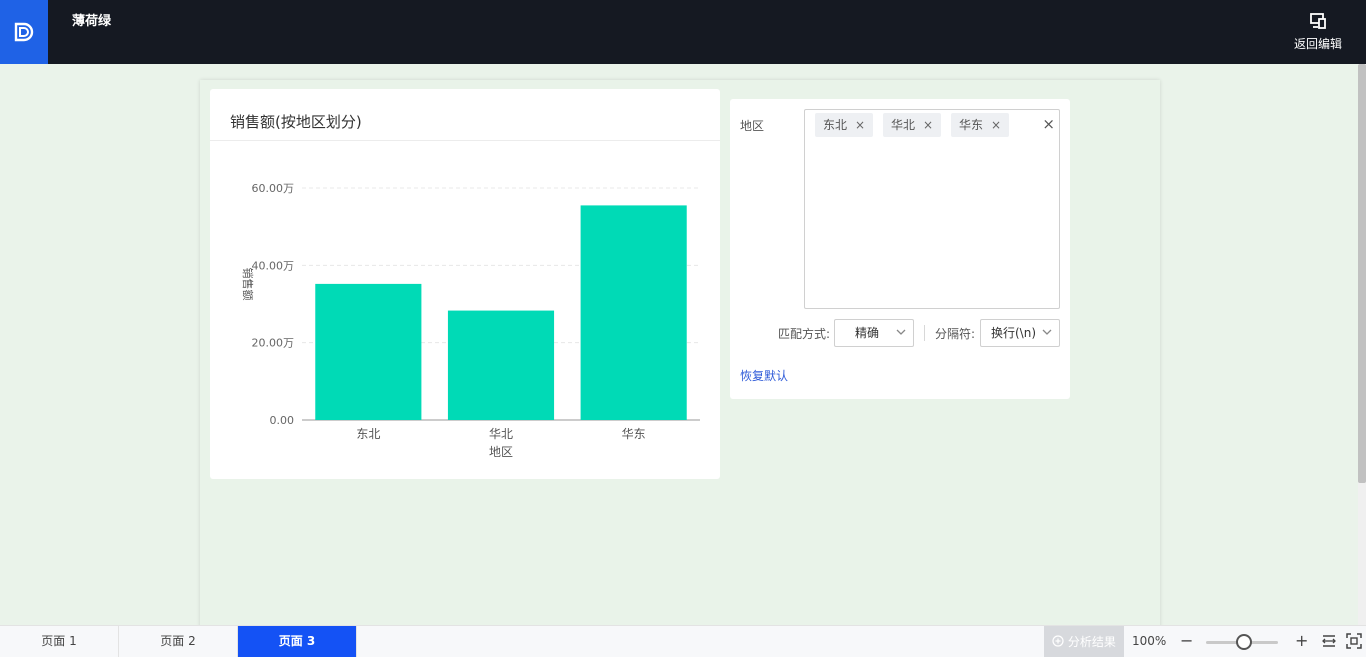  Describe the element at coordinates (1329, 641) in the screenshot. I see `fit-width-icon` at that location.